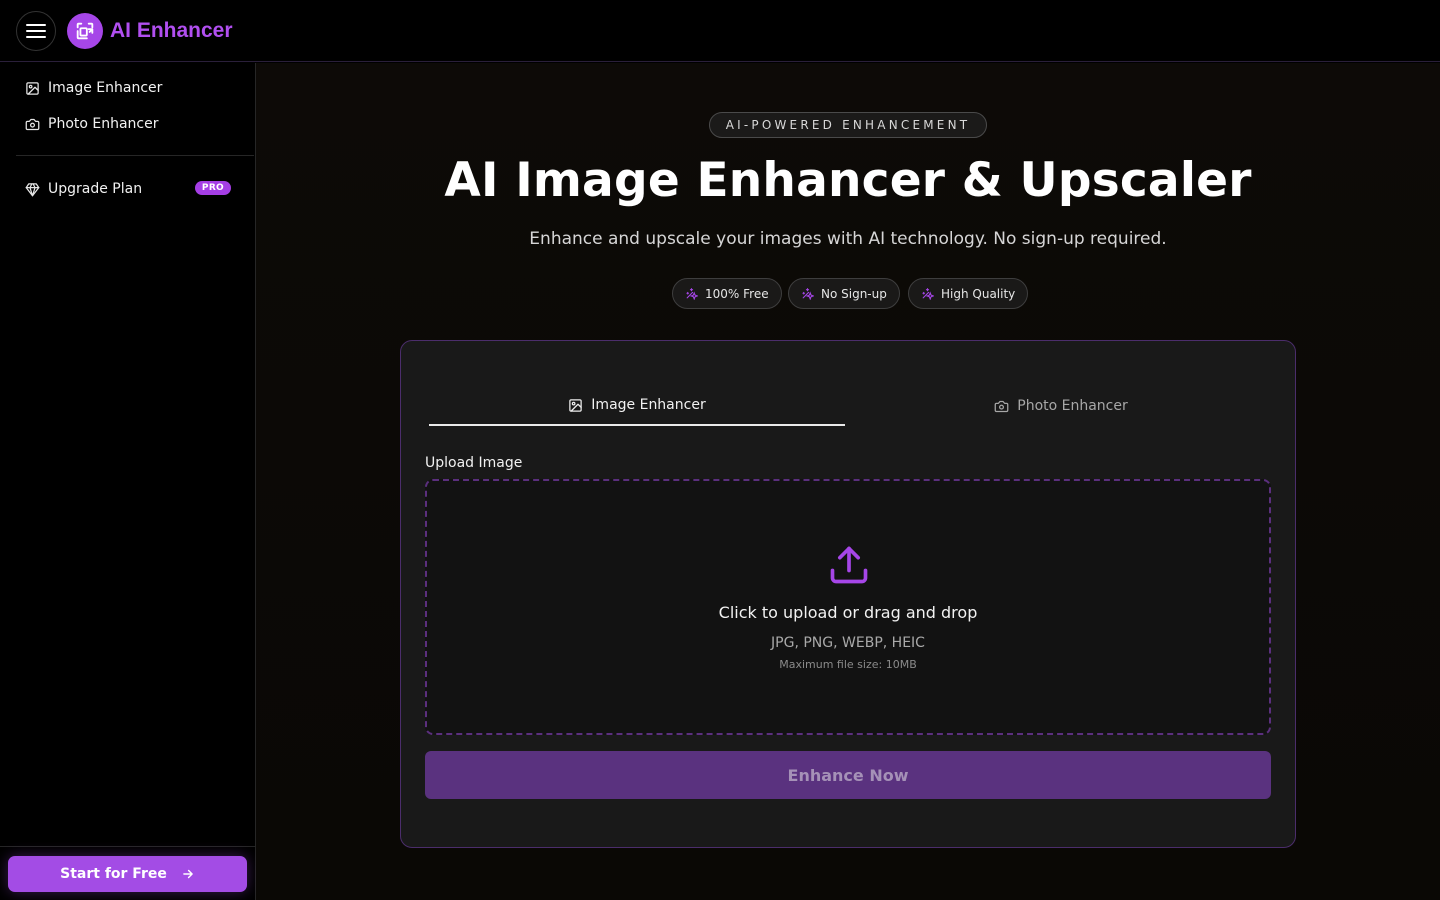 This screenshot has width=1440, height=900. What do you see at coordinates (848, 612) in the screenshot?
I see `dropzone-instruction: Click to upload or drag and drop` at bounding box center [848, 612].